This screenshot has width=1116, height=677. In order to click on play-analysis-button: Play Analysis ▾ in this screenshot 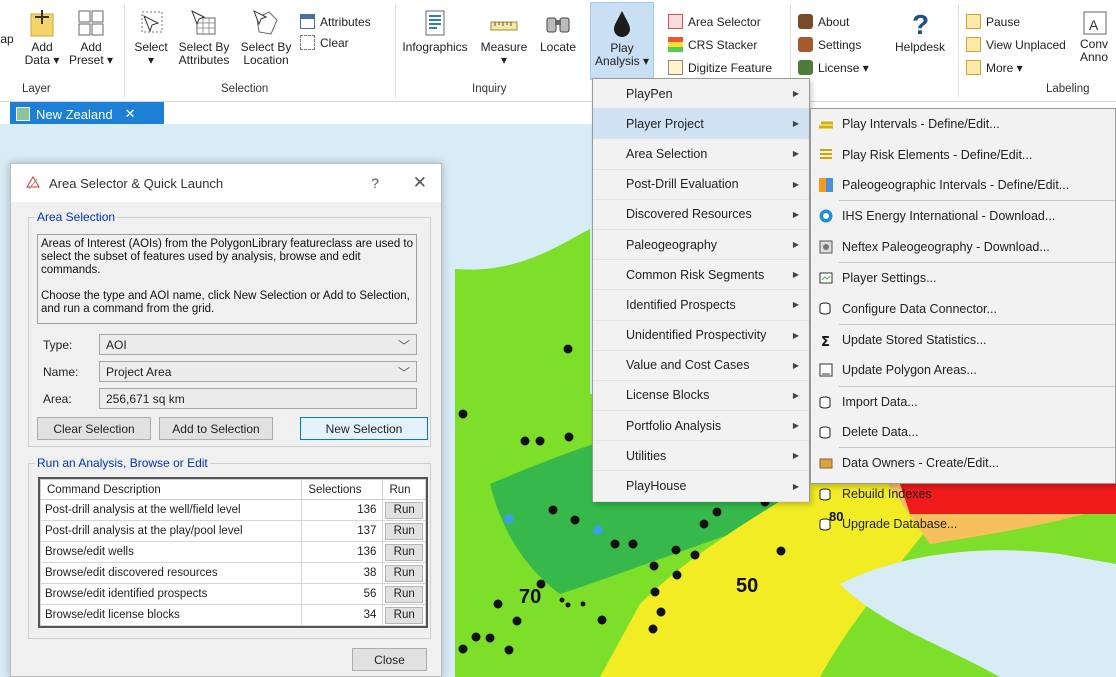, I will do `click(622, 41)`.